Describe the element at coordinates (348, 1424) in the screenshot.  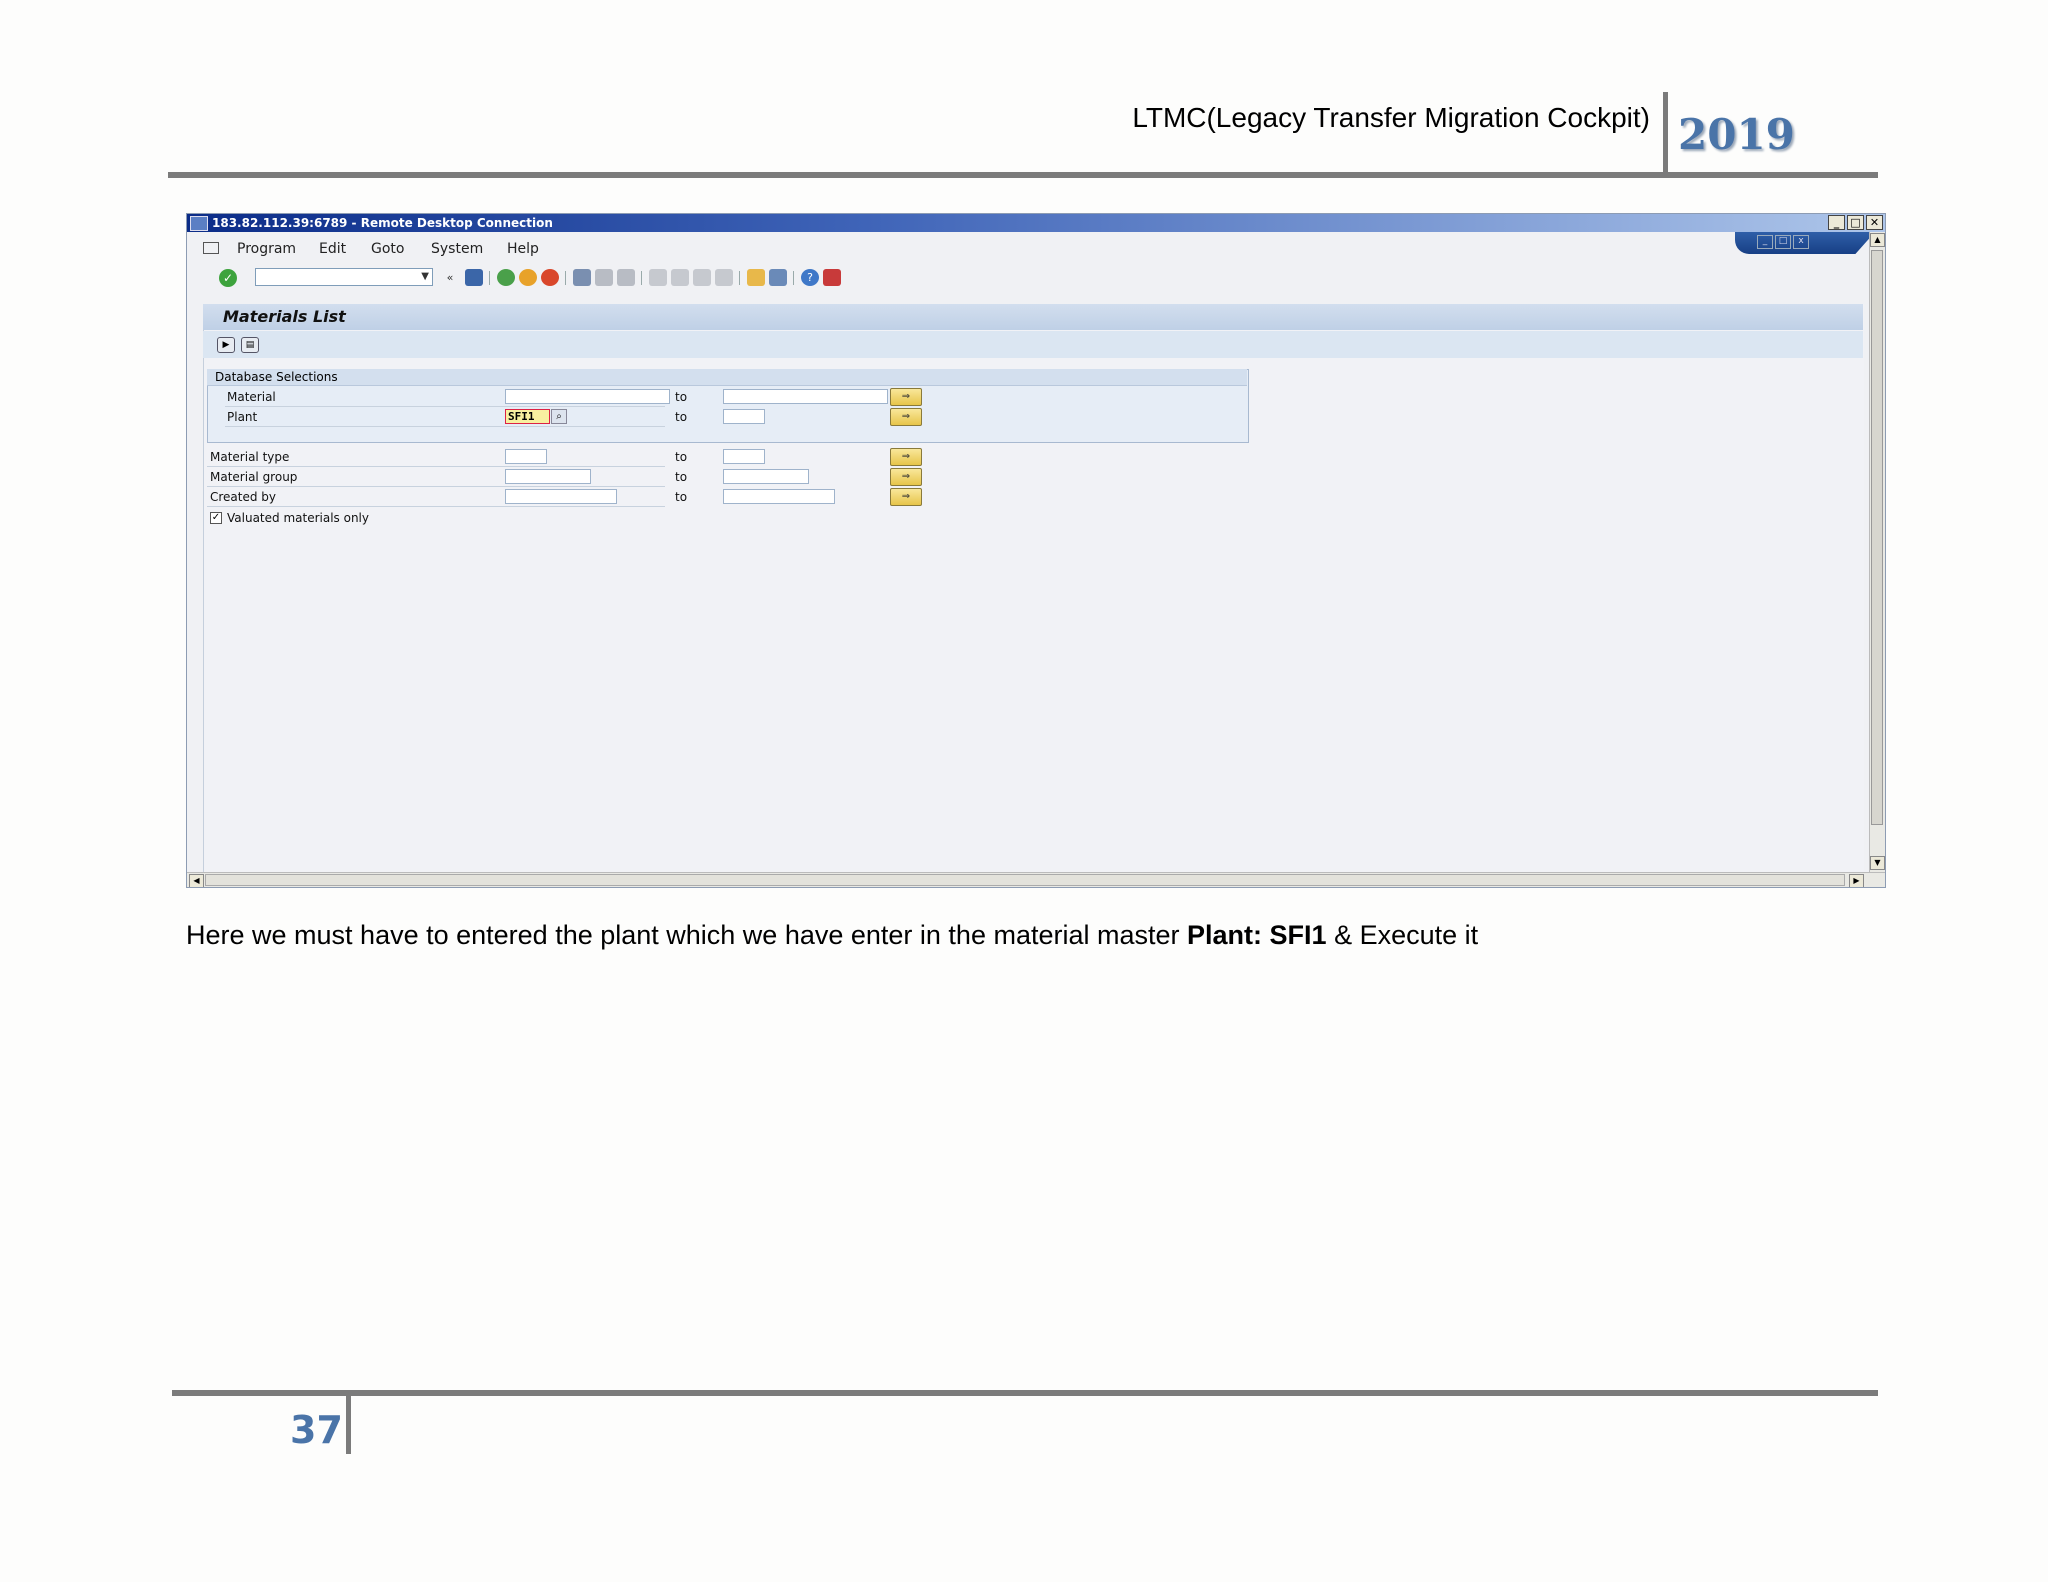
I see `footer-divider` at that location.